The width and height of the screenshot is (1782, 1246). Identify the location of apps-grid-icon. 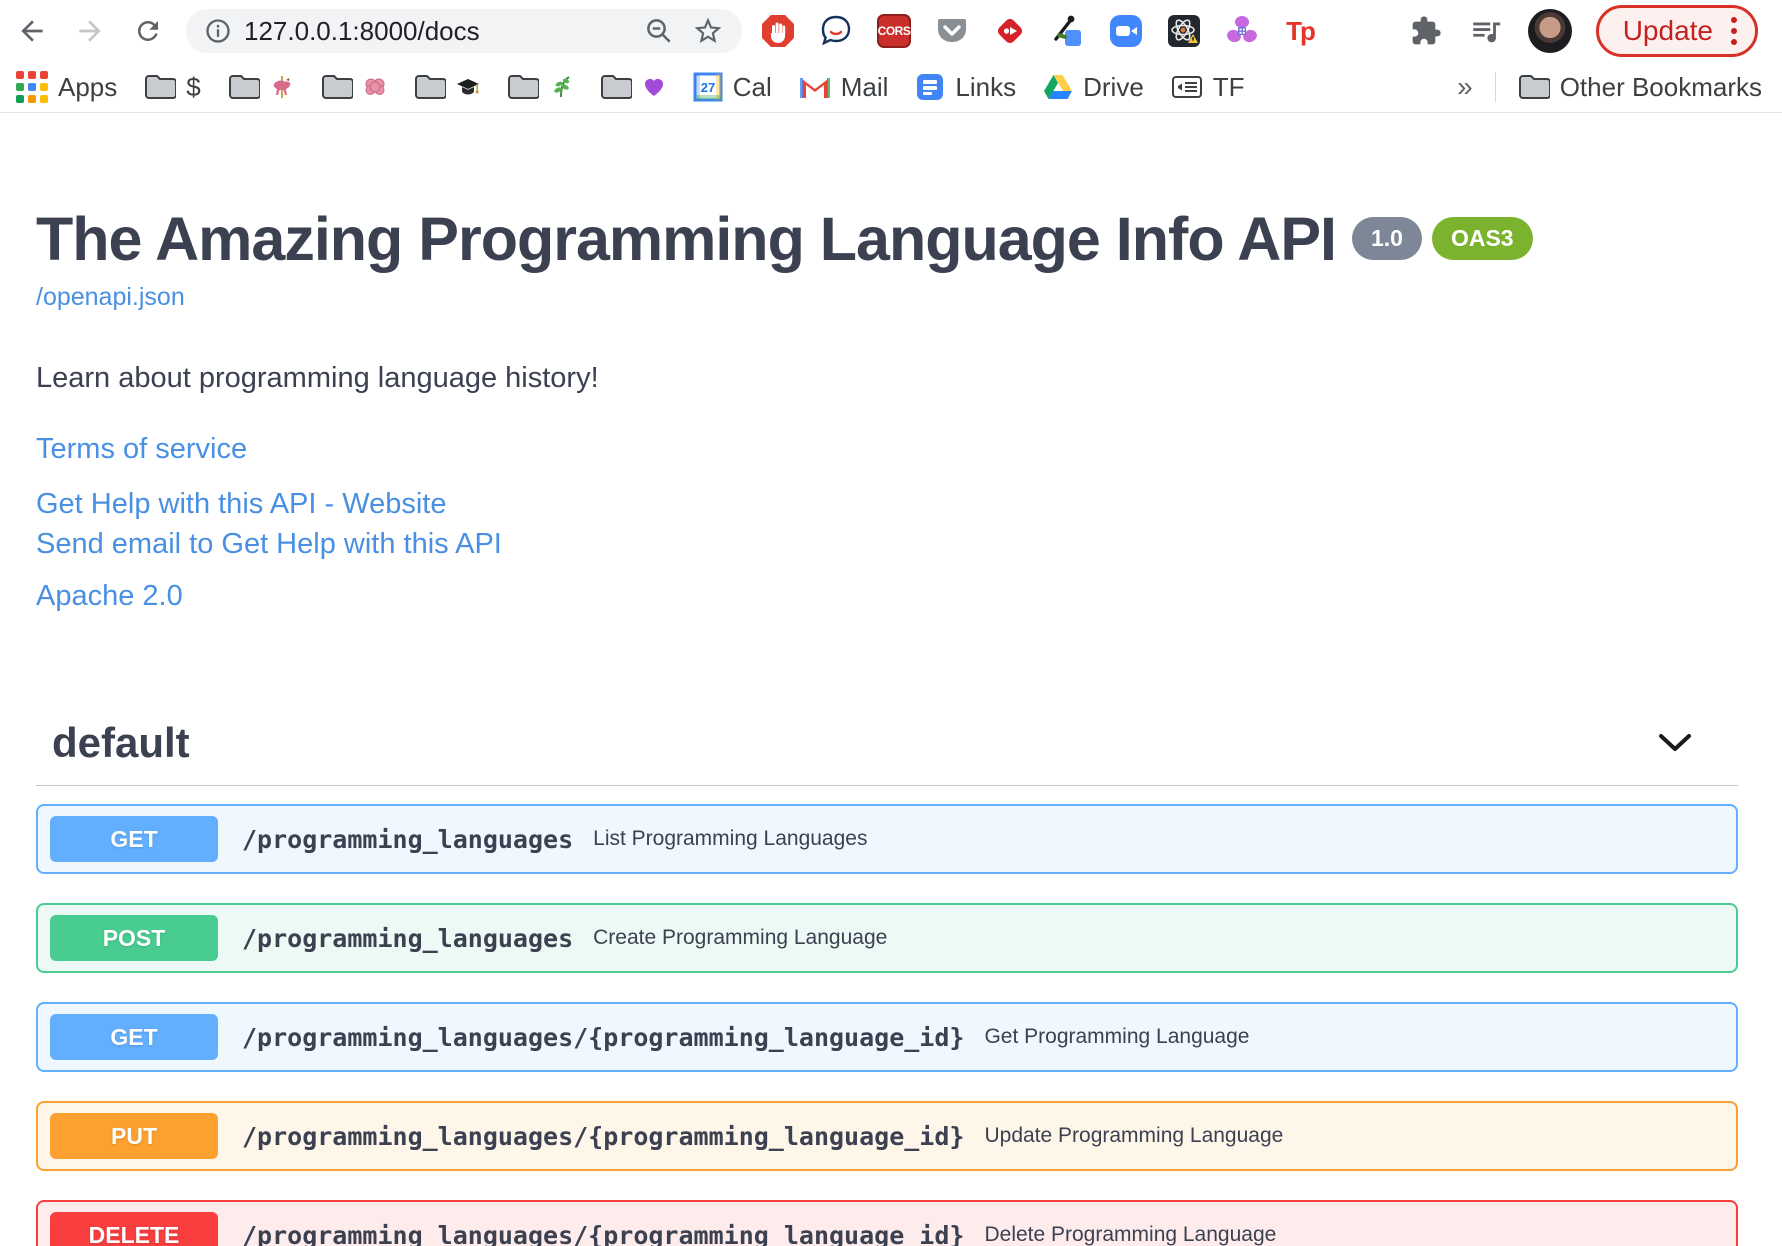
(32, 87).